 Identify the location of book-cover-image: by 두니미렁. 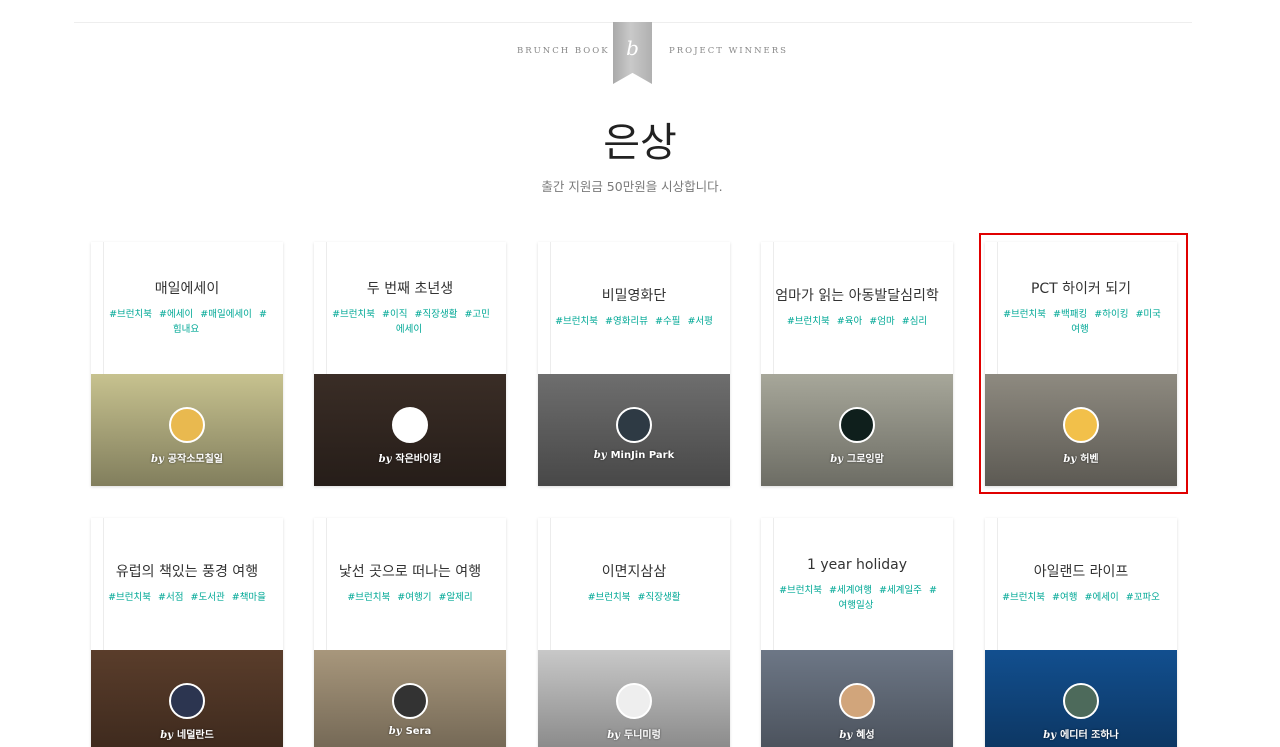
(634, 698).